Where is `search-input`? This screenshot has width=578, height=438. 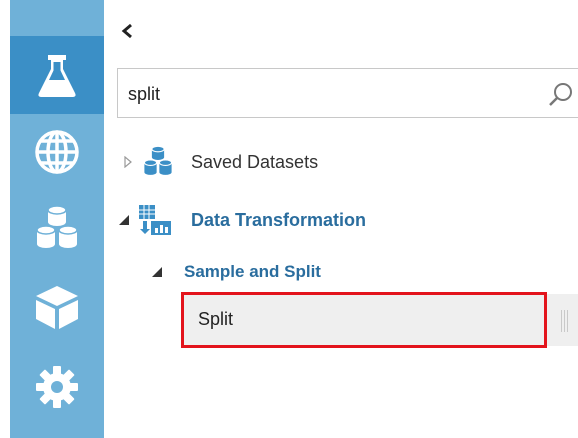 search-input is located at coordinates (328, 94).